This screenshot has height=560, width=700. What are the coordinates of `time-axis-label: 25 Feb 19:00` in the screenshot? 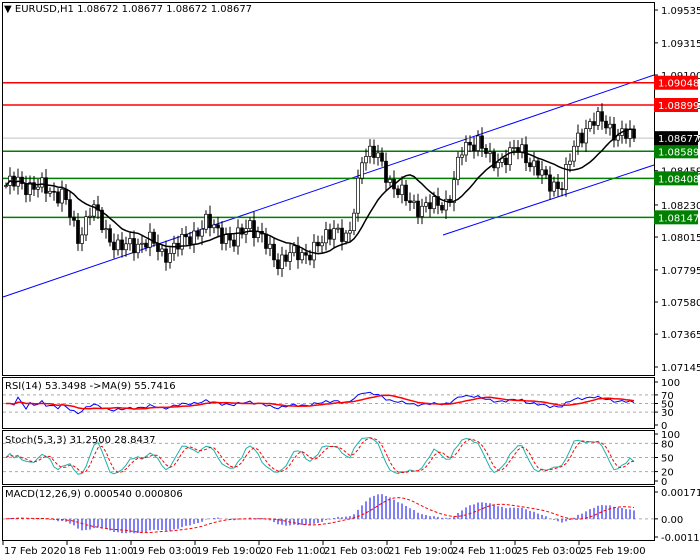 It's located at (613, 551).